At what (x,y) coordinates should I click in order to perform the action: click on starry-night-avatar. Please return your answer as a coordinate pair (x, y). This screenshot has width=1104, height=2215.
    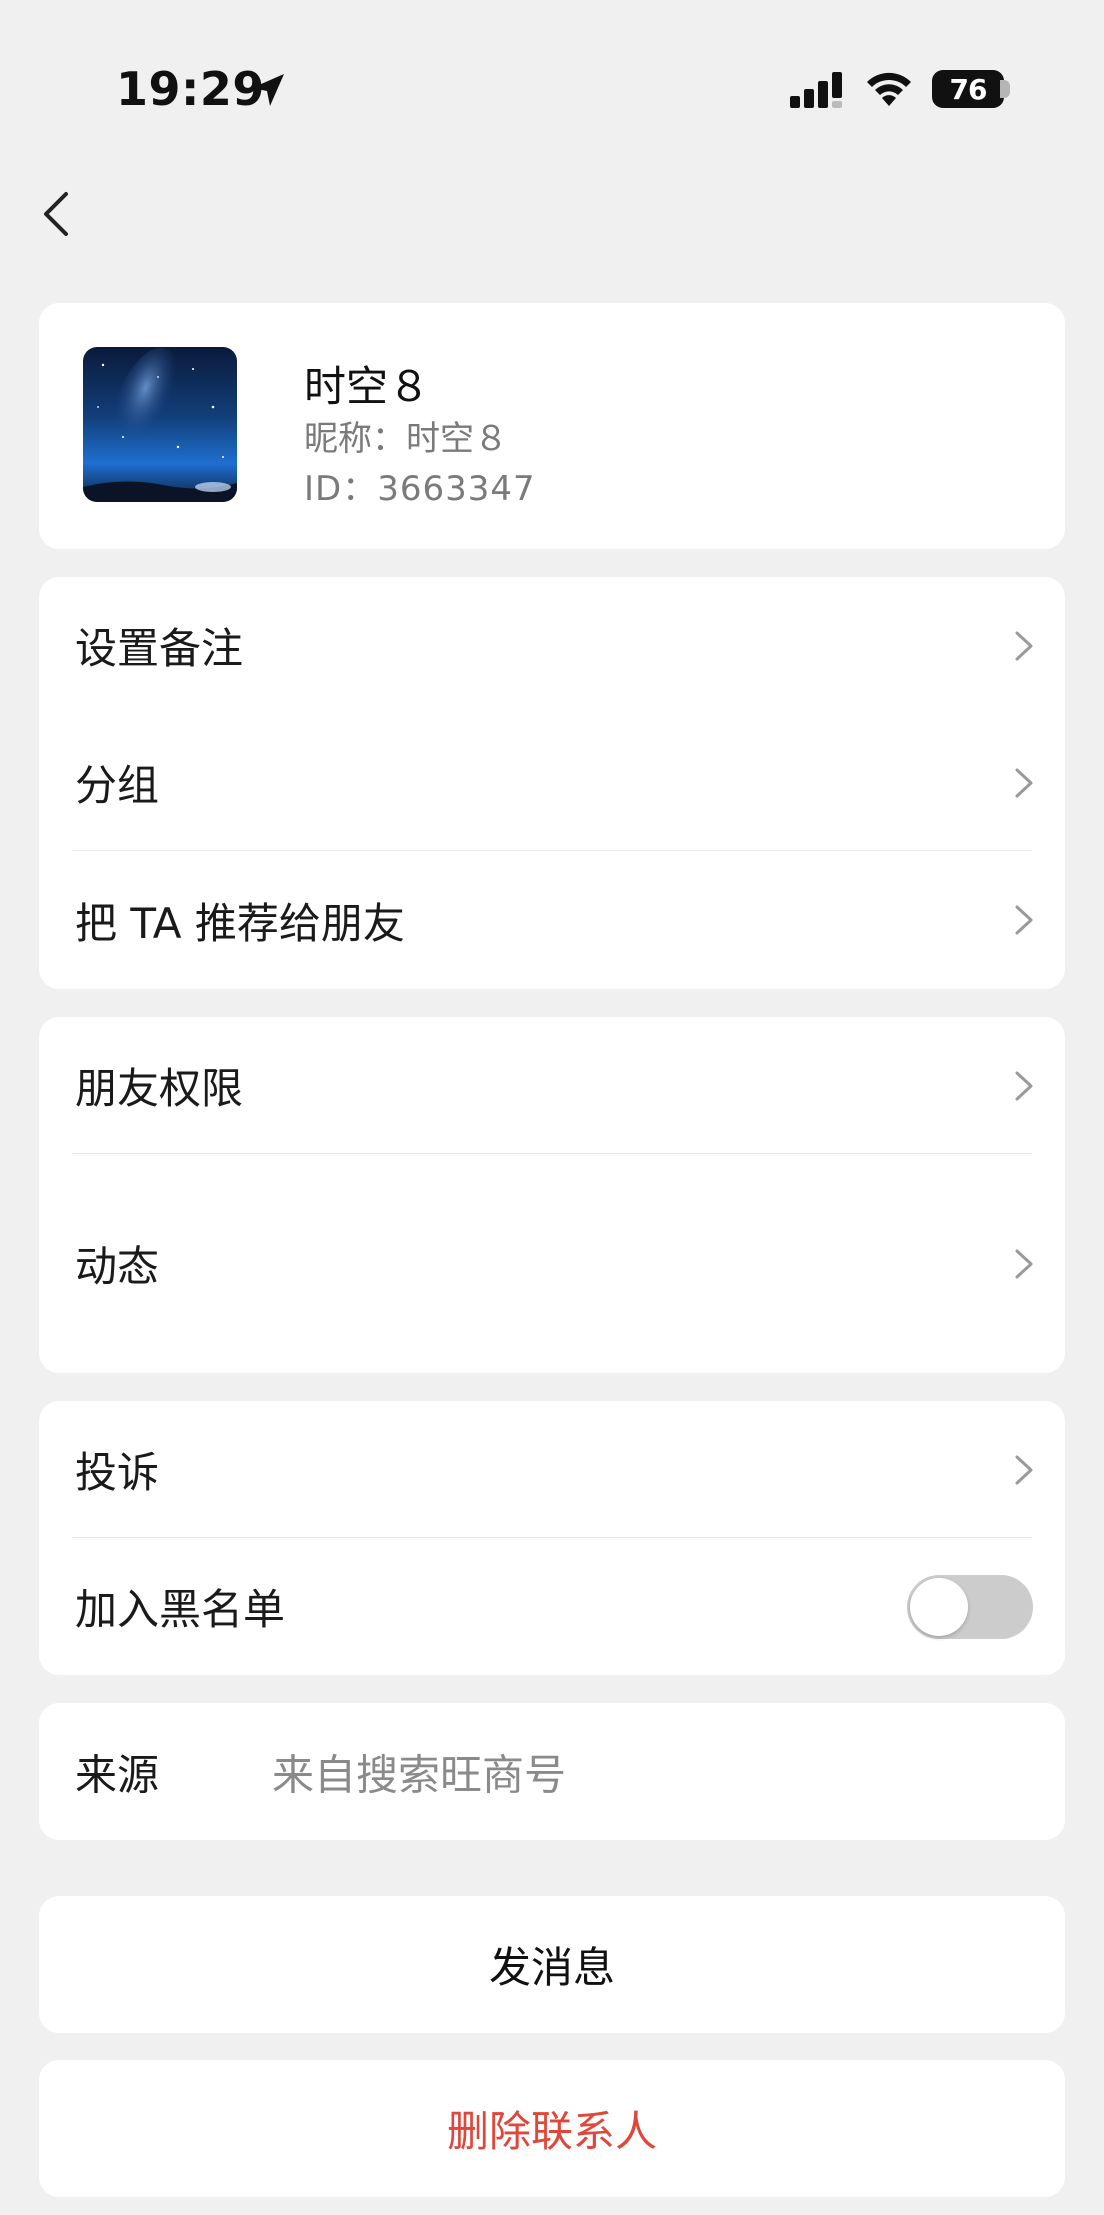
    Looking at the image, I should click on (160, 424).